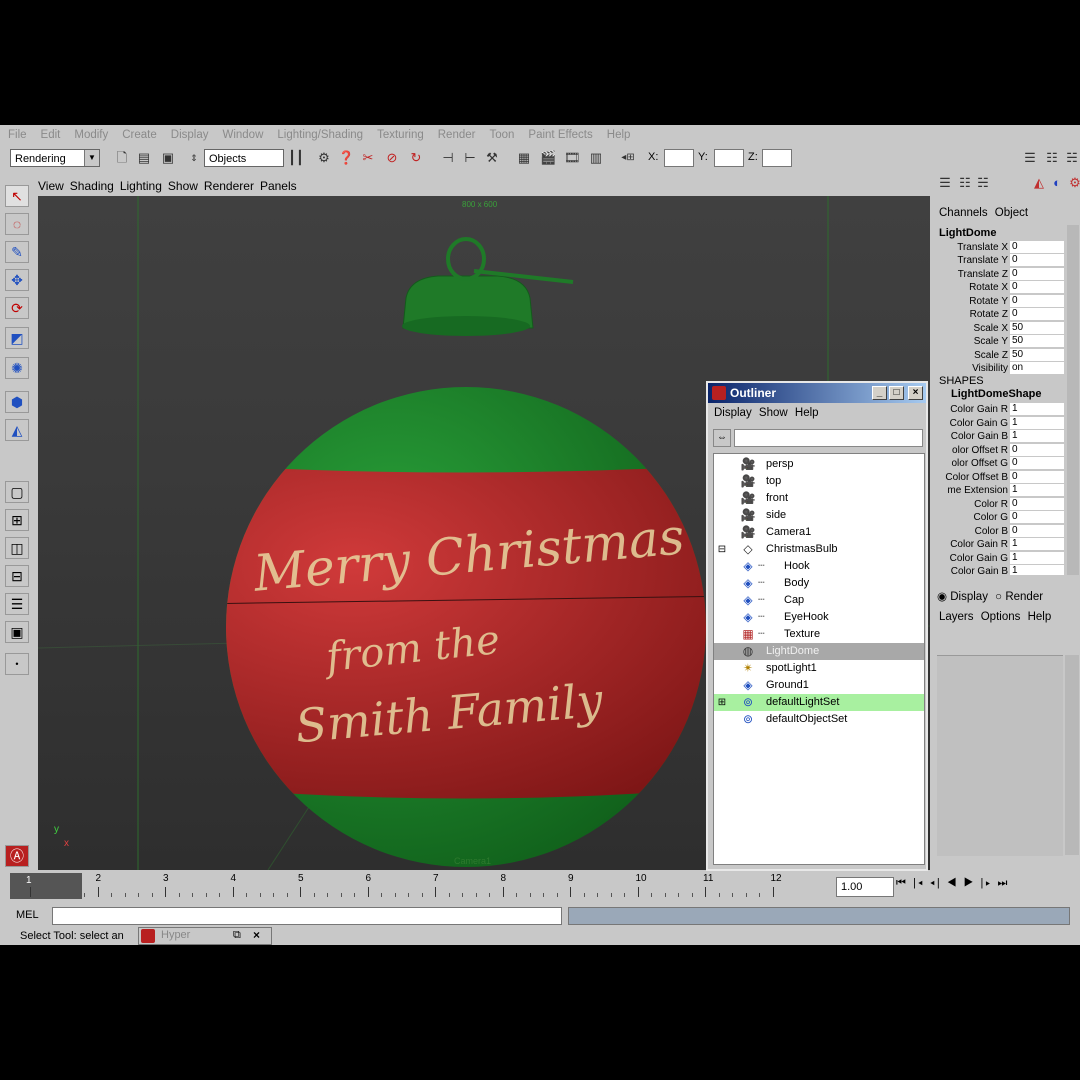 This screenshot has width=1080, height=1080. I want to click on outliner-item: 🎥 Camera1, so click(819, 532).